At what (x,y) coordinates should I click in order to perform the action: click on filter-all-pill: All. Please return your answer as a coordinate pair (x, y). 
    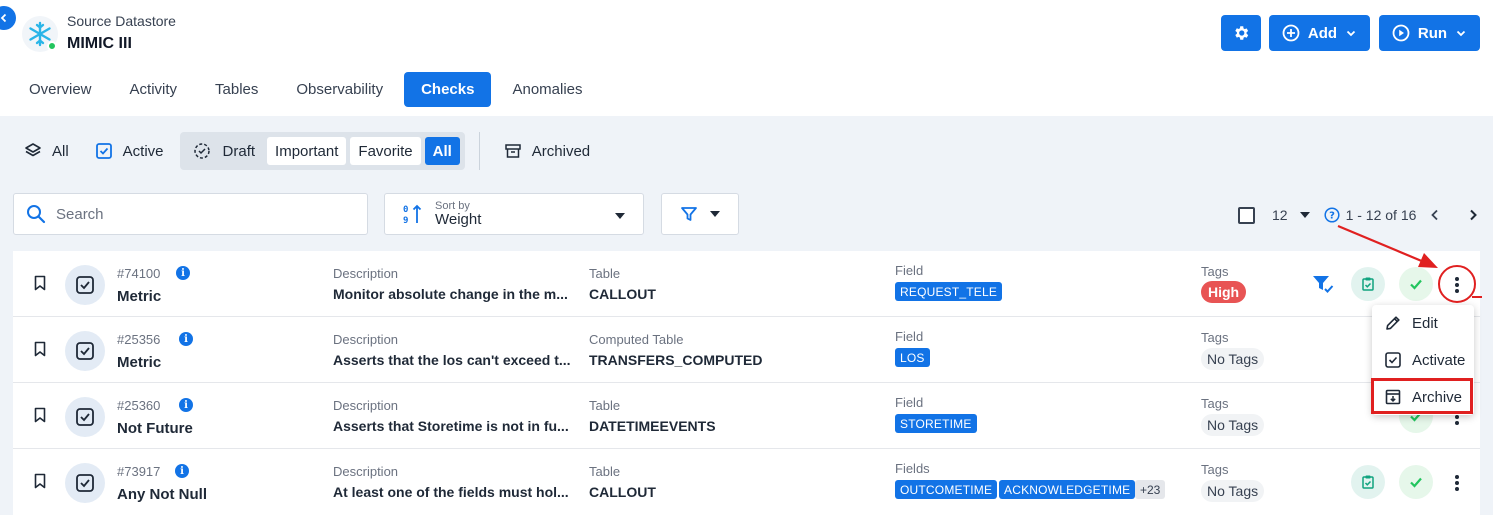
    Looking at the image, I should click on (442, 151).